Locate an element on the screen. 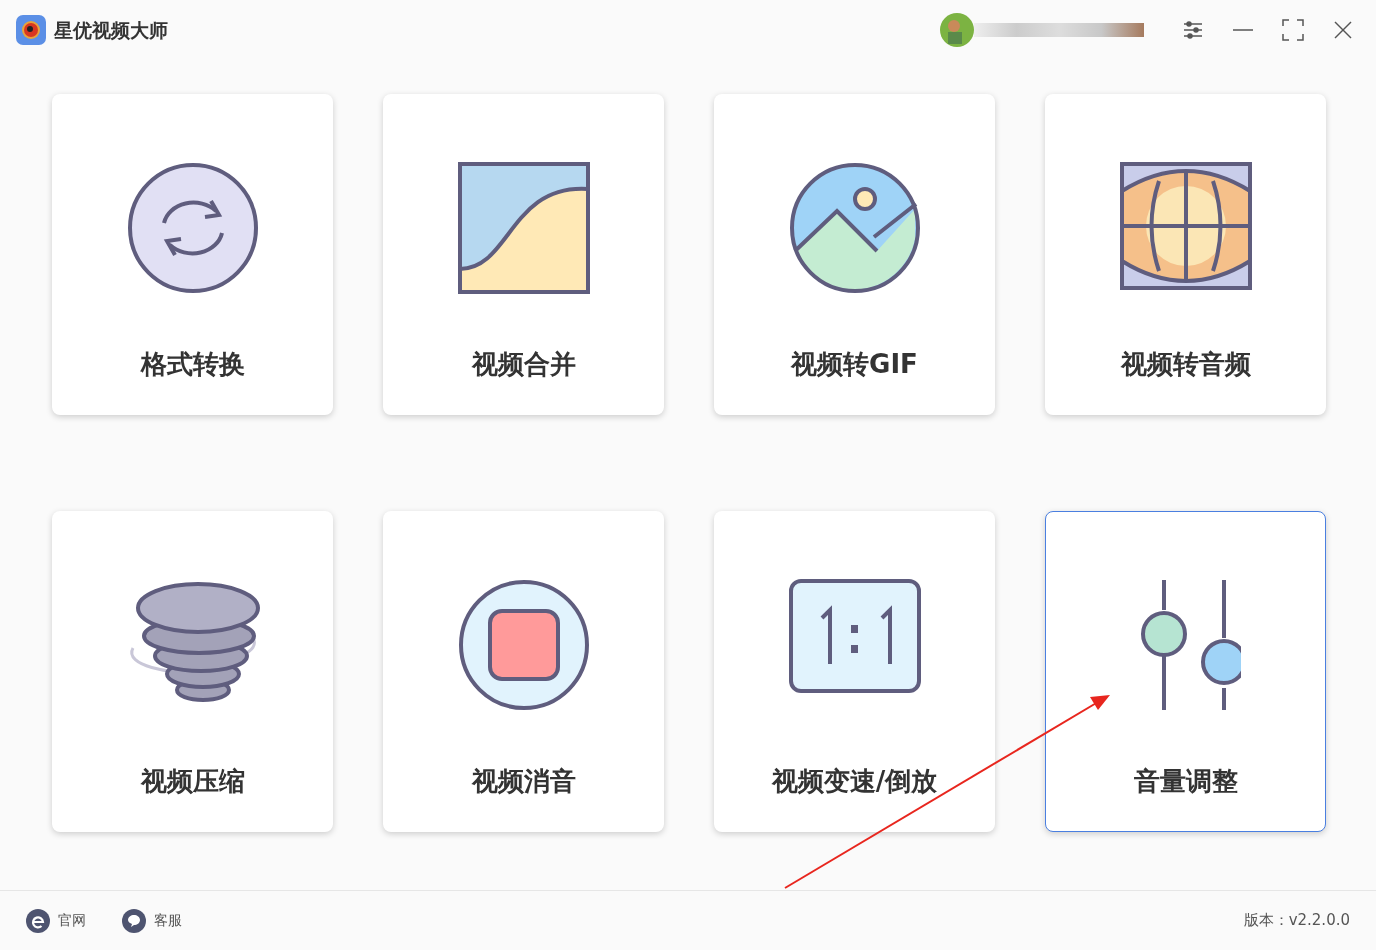  feature-tile: 视频转GIF is located at coordinates (854, 254).